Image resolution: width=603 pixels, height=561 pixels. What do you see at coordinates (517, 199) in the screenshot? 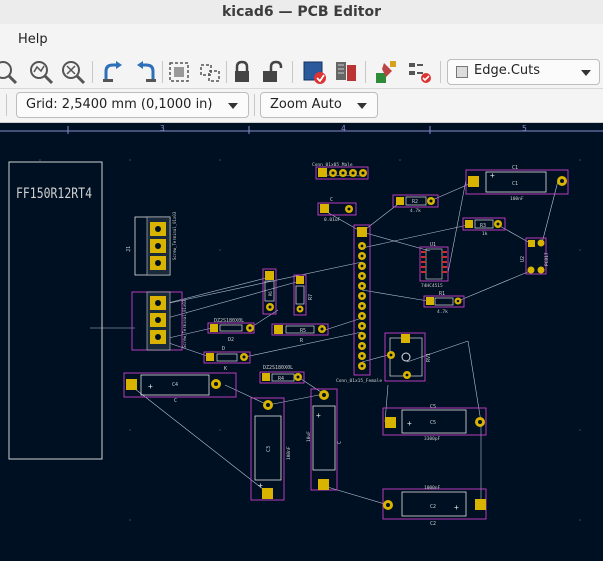
I see `svg-text: 100nF` at bounding box center [517, 199].